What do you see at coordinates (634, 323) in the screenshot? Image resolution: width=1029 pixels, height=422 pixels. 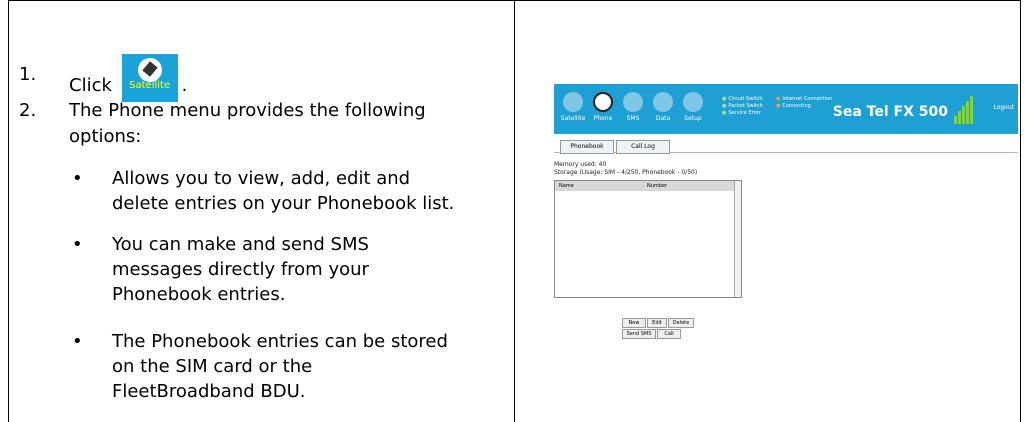 I see `new-button: New` at bounding box center [634, 323].